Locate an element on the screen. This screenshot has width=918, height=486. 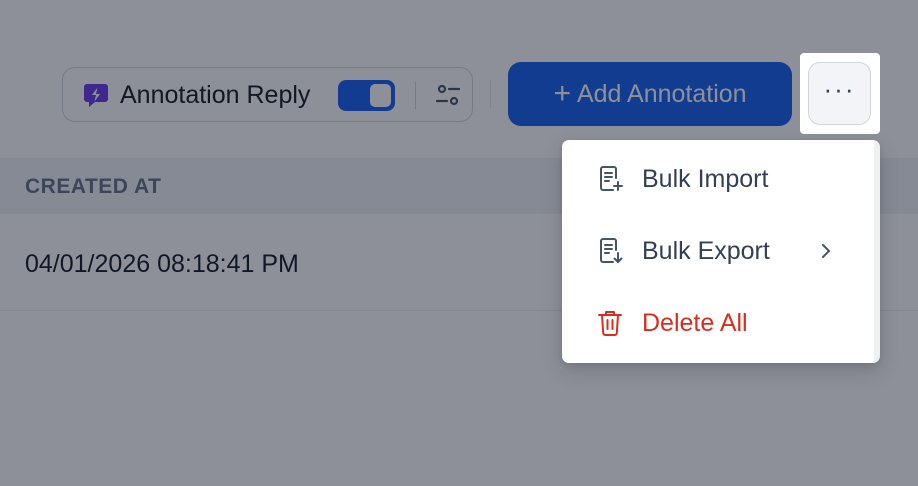
trash-icon is located at coordinates (610, 323).